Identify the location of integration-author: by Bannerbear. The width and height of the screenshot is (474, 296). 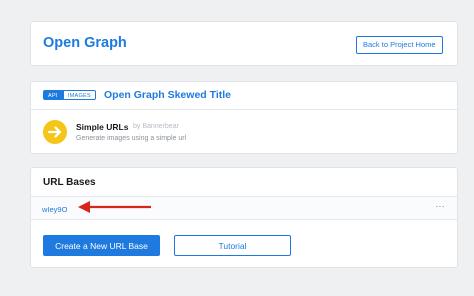
(156, 126).